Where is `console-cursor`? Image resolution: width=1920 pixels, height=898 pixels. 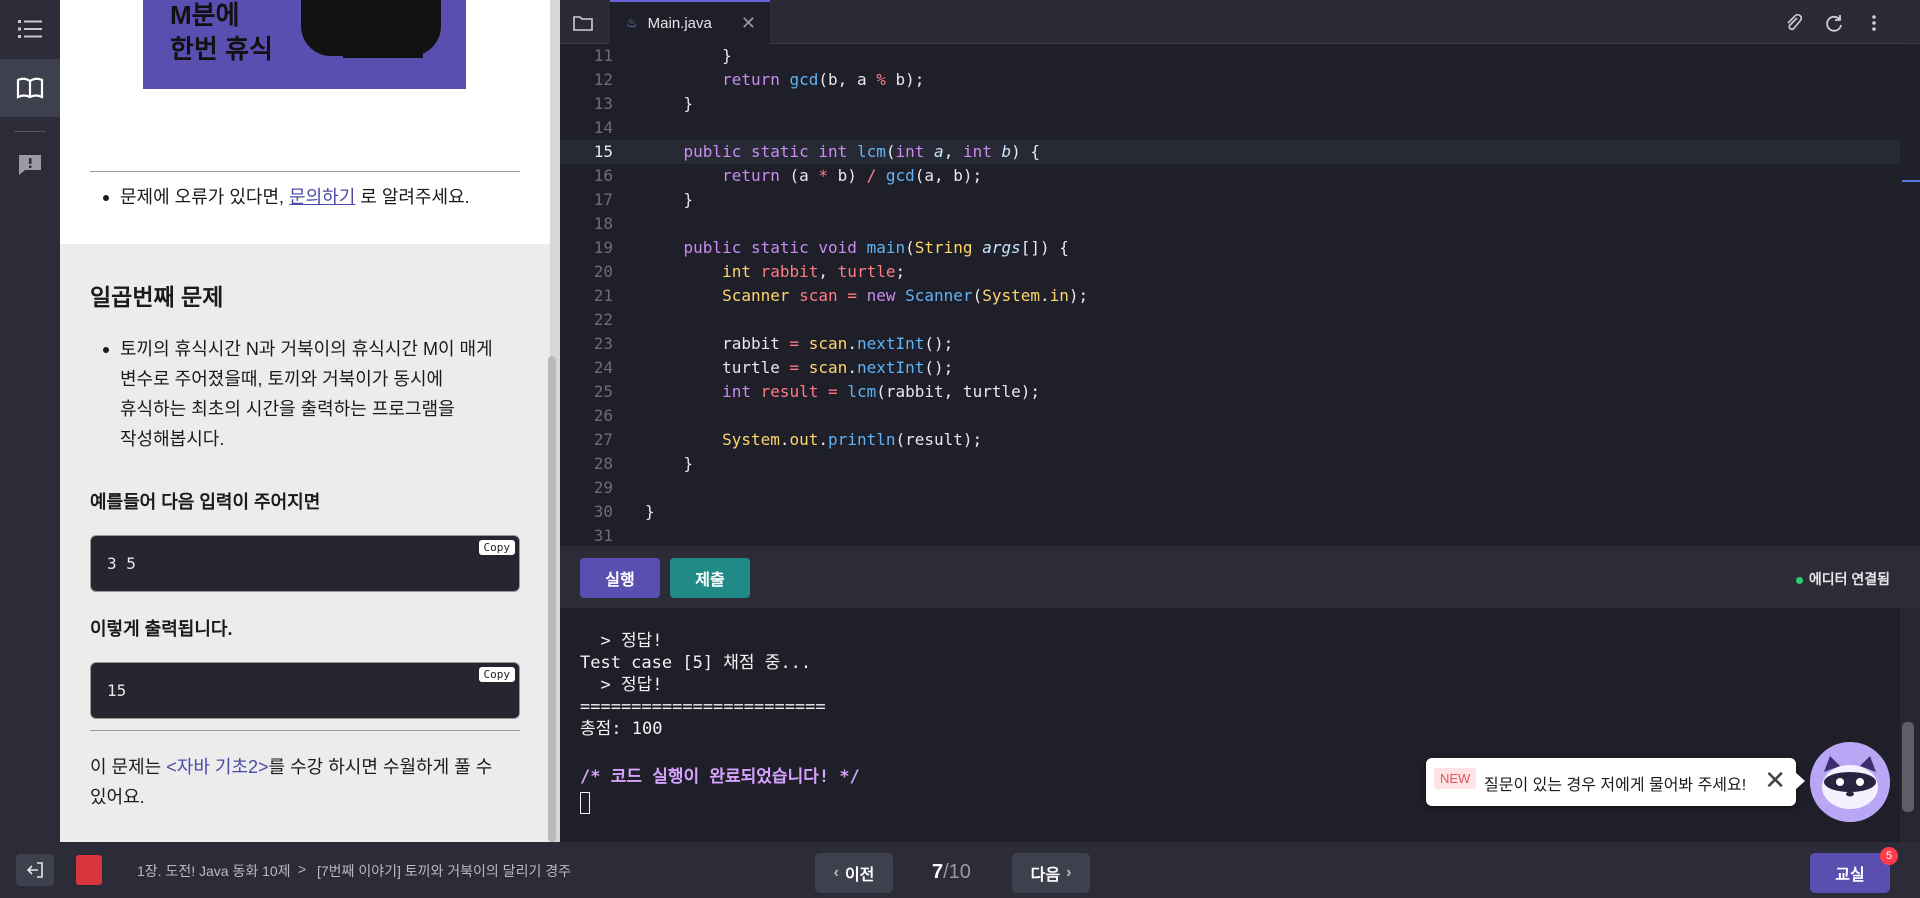
console-cursor is located at coordinates (585, 803).